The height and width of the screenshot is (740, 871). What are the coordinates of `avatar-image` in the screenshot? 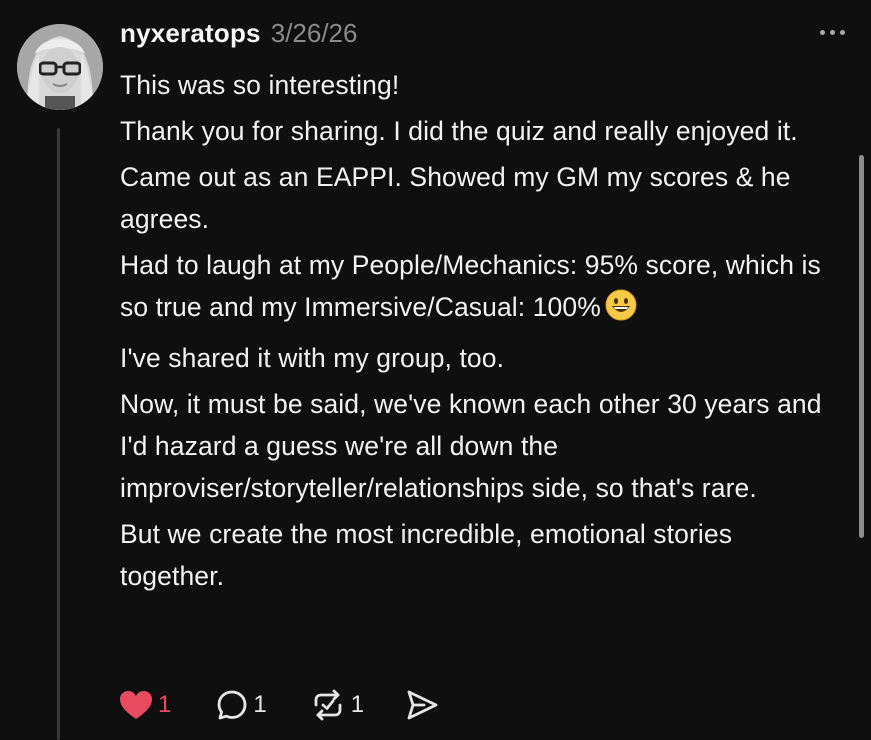 It's located at (60, 67).